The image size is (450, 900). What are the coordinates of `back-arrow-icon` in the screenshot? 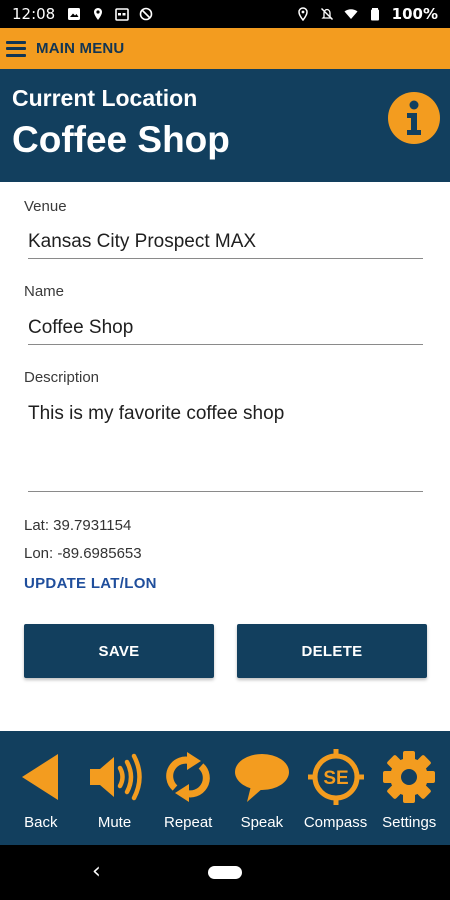 It's located at (39, 777).